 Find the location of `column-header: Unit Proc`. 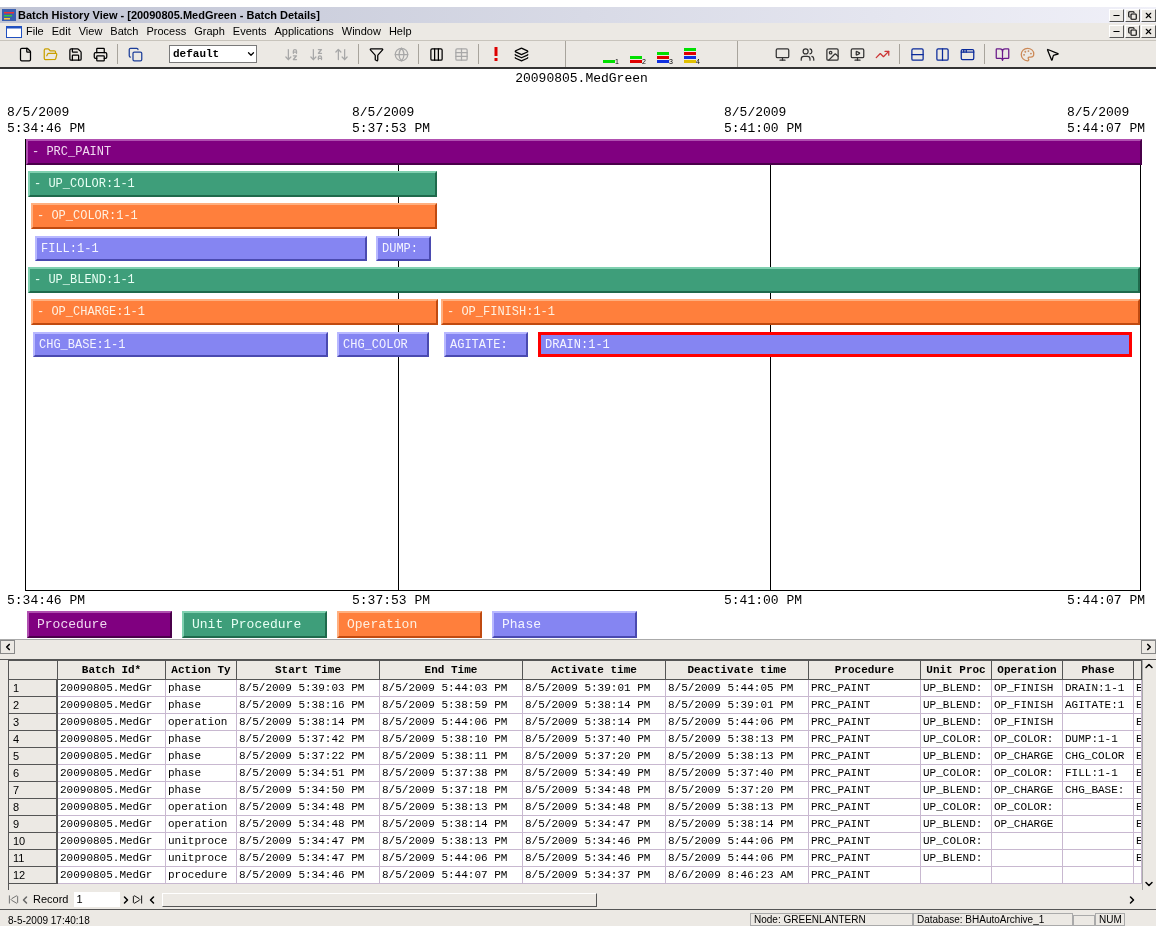

column-header: Unit Proc is located at coordinates (956, 670).